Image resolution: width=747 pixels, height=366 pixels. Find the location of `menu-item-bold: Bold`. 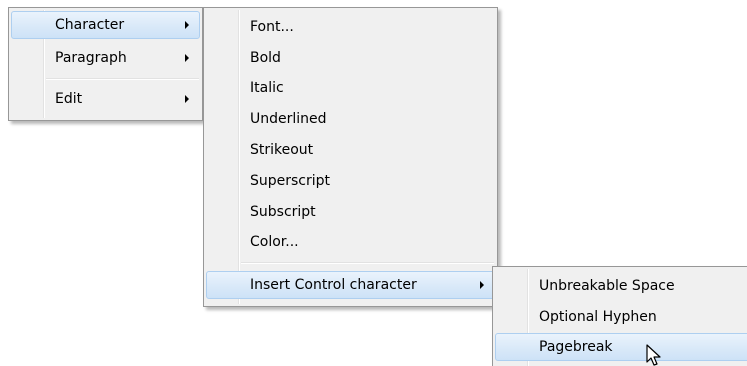

menu-item-bold: Bold is located at coordinates (350, 58).